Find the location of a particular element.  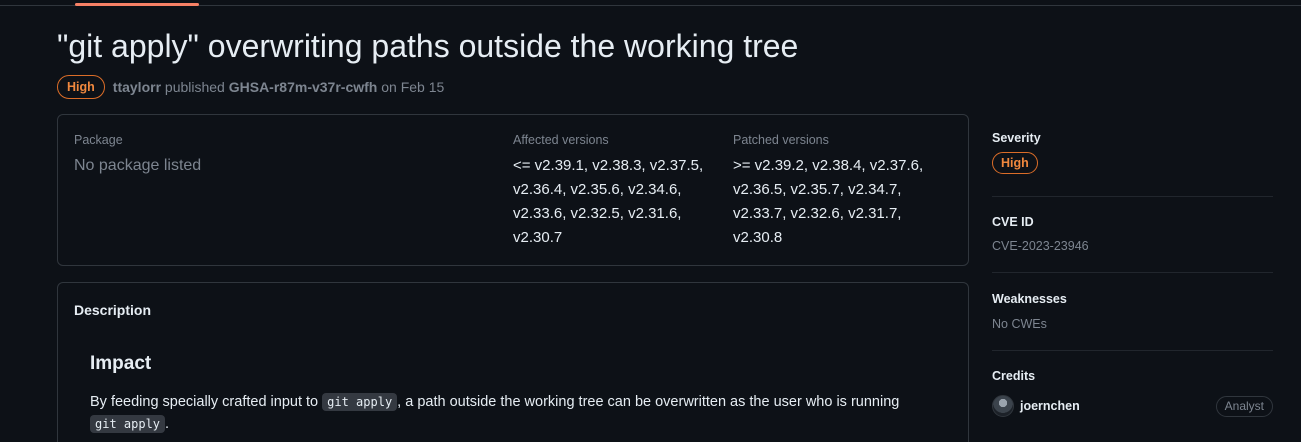

avatar is located at coordinates (1003, 406).